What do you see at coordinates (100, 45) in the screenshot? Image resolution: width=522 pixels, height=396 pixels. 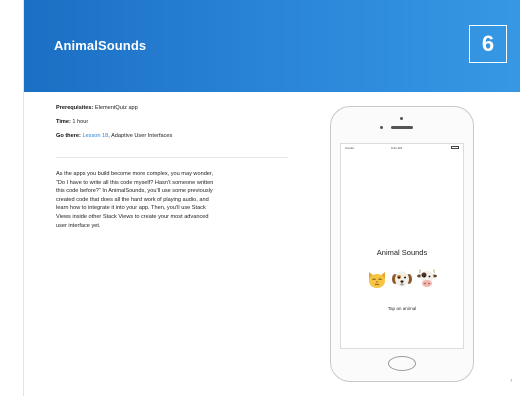 I see `chapter-title: AnimalSounds` at bounding box center [100, 45].